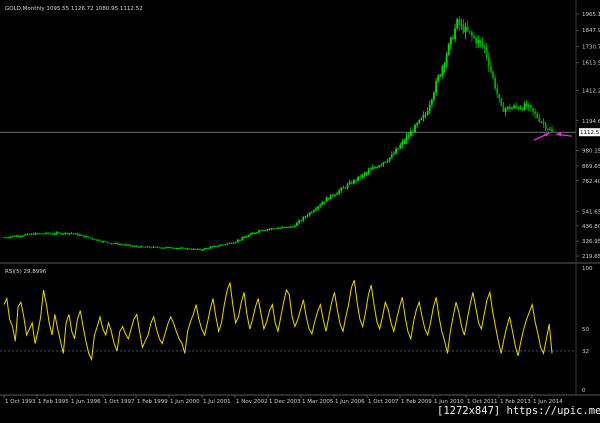  I want to click on price-tick-label: 1194.65, so click(591, 122).